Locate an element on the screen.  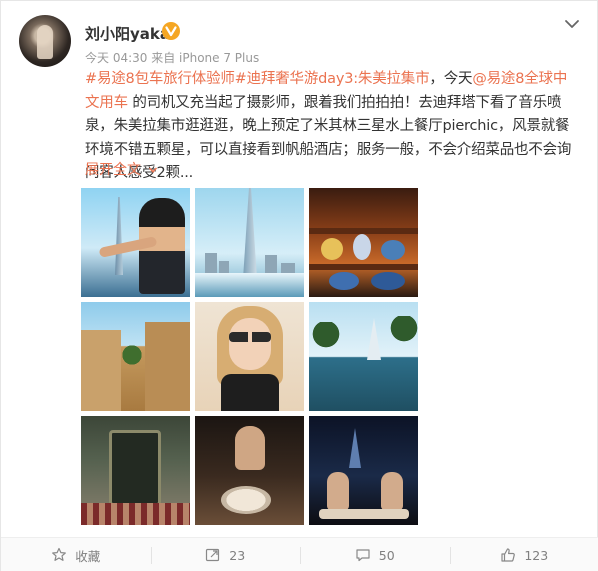
vip-badge-icon is located at coordinates (171, 31).